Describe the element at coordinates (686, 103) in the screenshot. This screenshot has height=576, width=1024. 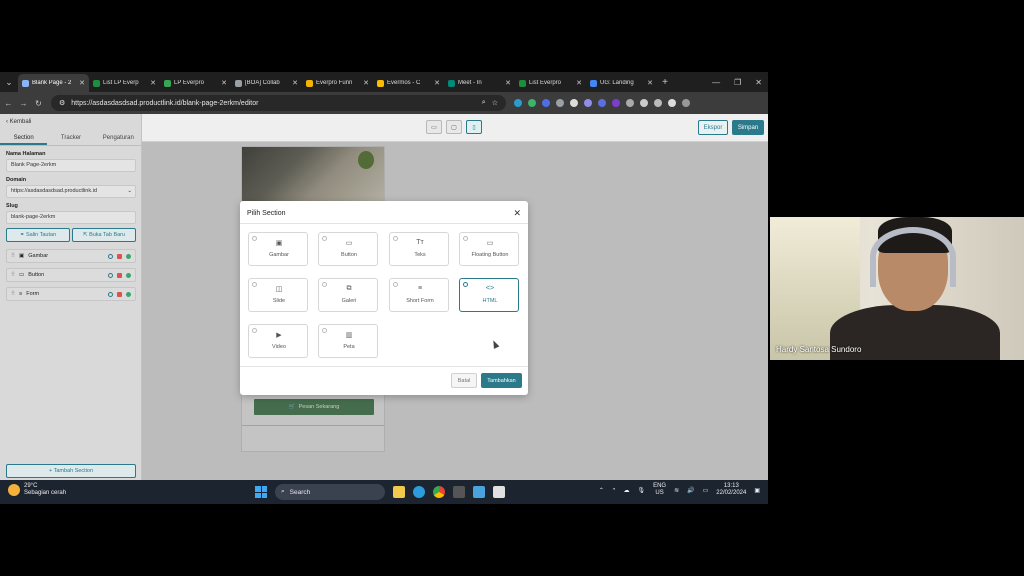
I see `menu-icon` at that location.